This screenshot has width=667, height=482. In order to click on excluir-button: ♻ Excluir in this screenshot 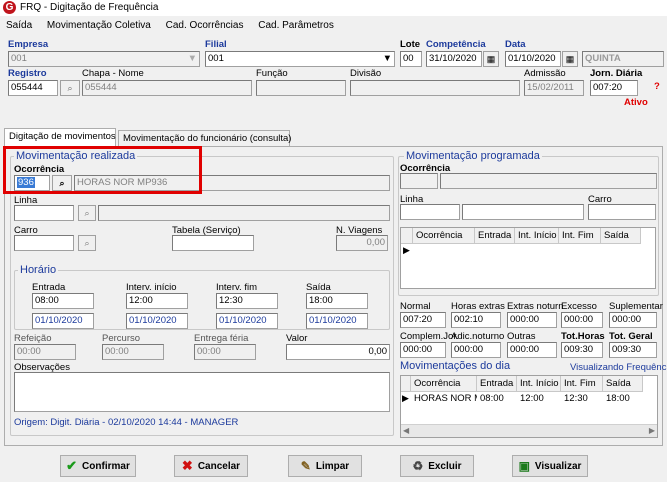, I will do `click(437, 466)`.